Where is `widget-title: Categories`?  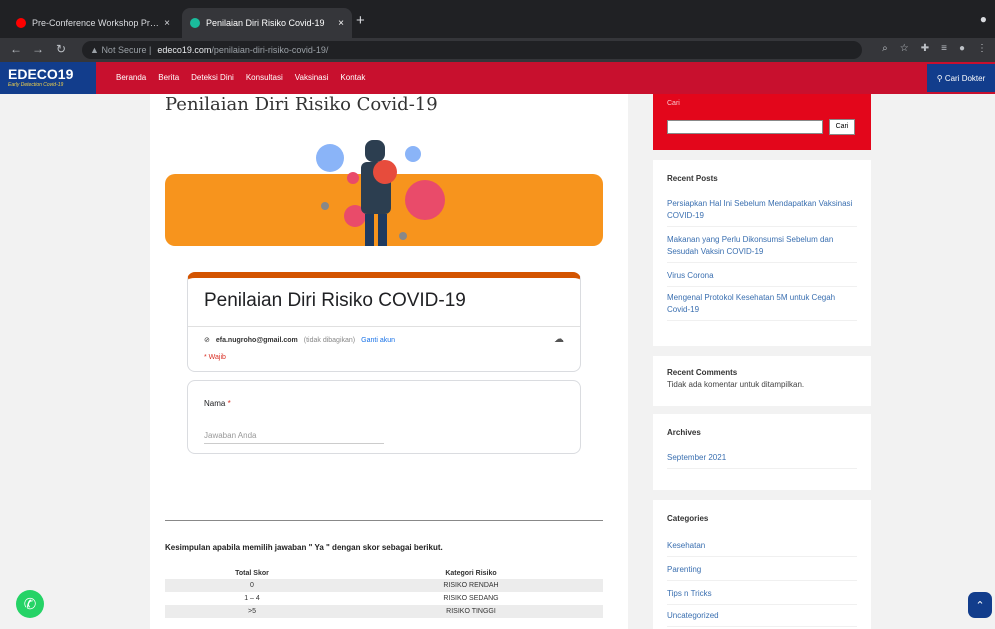 widget-title: Categories is located at coordinates (688, 518).